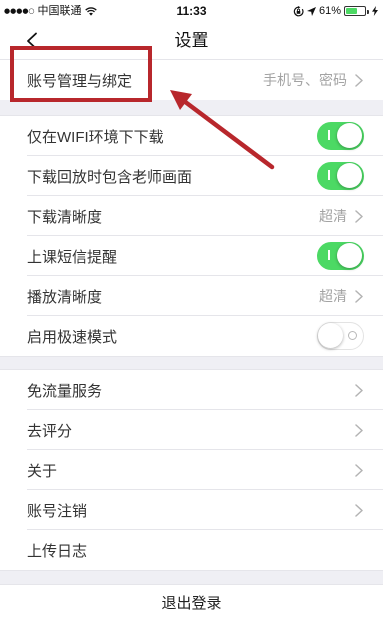 The image size is (383, 620). What do you see at coordinates (19, 11) in the screenshot?
I see `signal-strength: ●●●●○` at bounding box center [19, 11].